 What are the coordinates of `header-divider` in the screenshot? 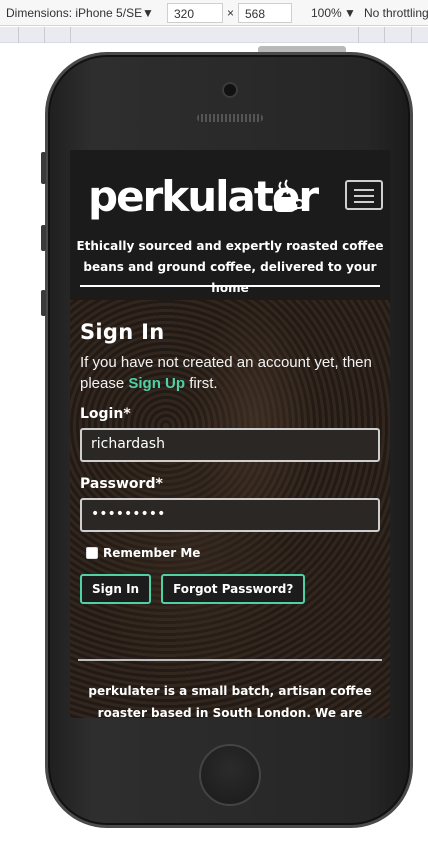 It's located at (230, 286).